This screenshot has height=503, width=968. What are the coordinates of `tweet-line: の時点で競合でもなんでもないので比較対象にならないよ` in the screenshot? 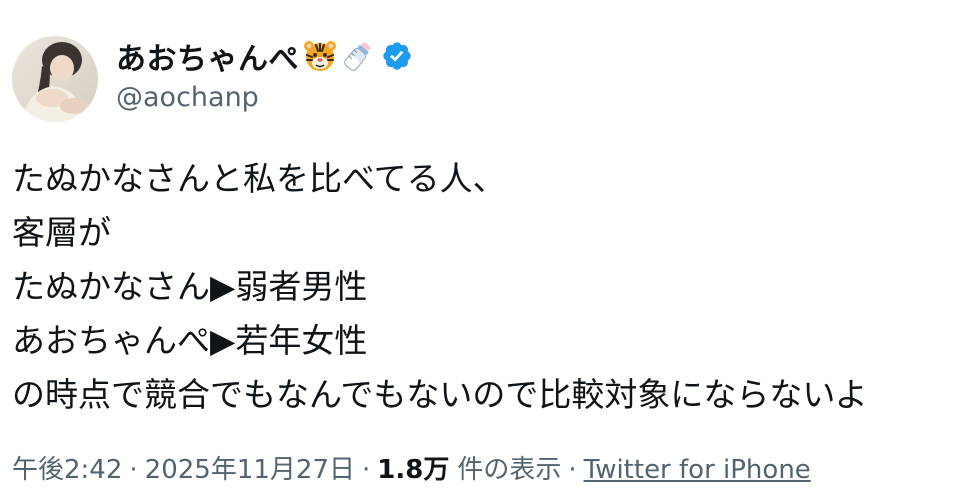 It's located at (440, 394).